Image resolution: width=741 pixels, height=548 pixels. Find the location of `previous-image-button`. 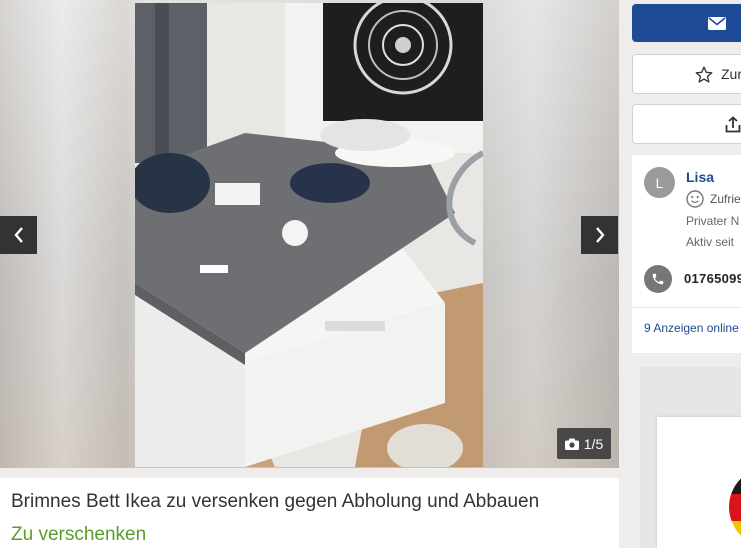

previous-image-button is located at coordinates (18, 235).